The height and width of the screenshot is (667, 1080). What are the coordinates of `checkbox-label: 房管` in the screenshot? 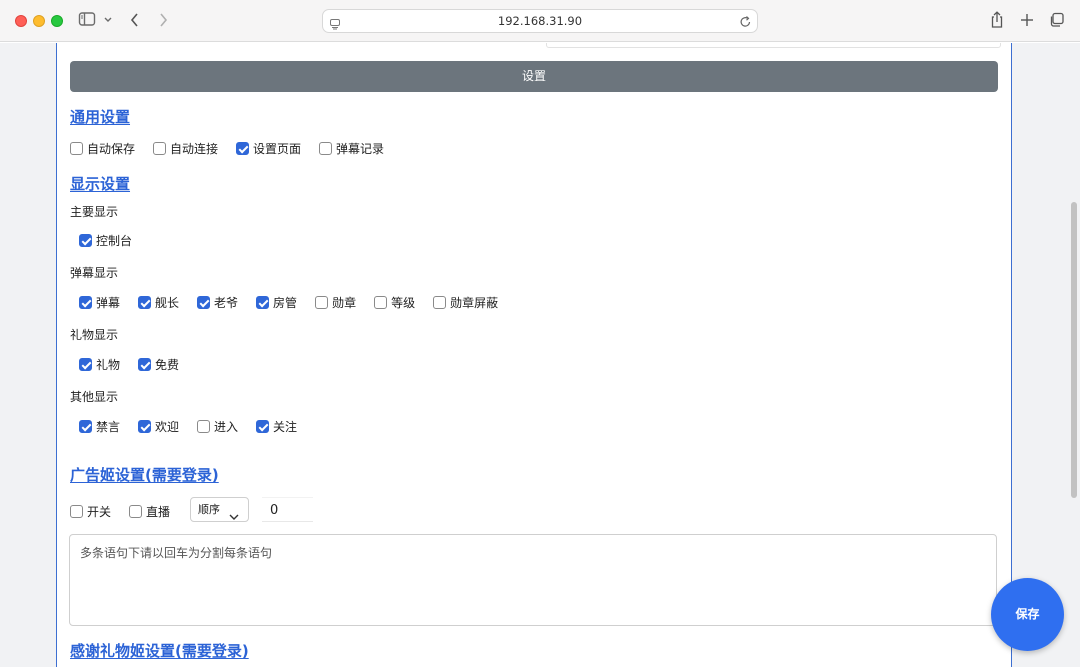 It's located at (285, 303).